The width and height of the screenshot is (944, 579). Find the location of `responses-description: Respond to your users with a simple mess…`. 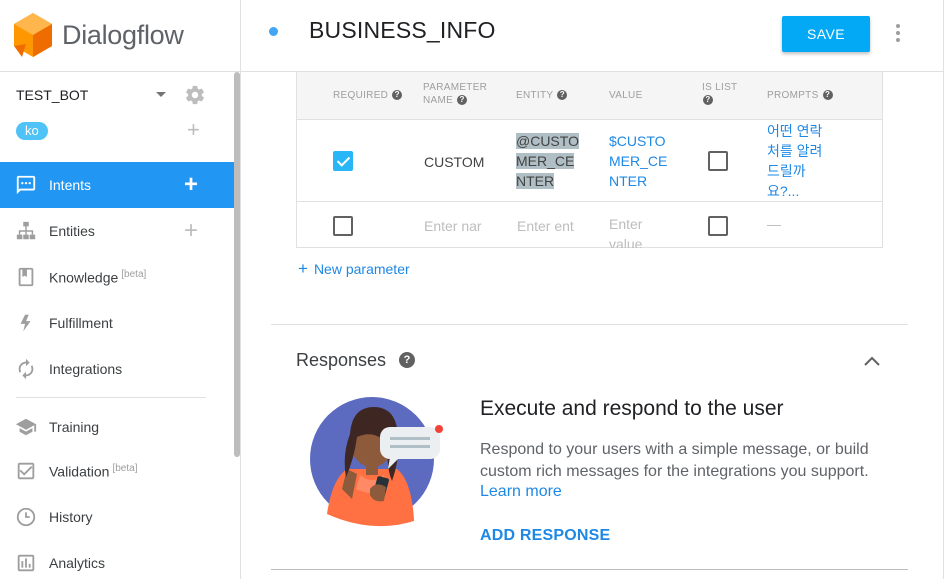

responses-description: Respond to your users with a simple mess… is located at coordinates (674, 460).